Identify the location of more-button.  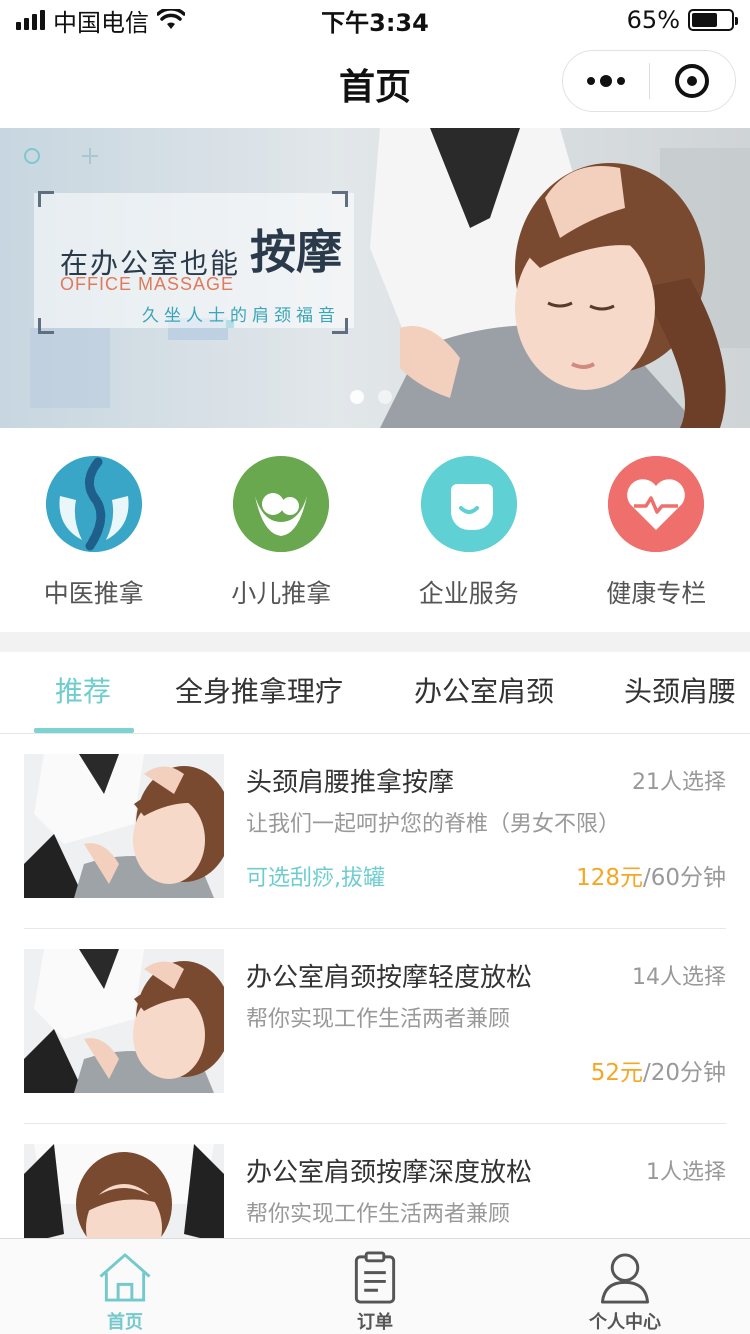
(606, 81).